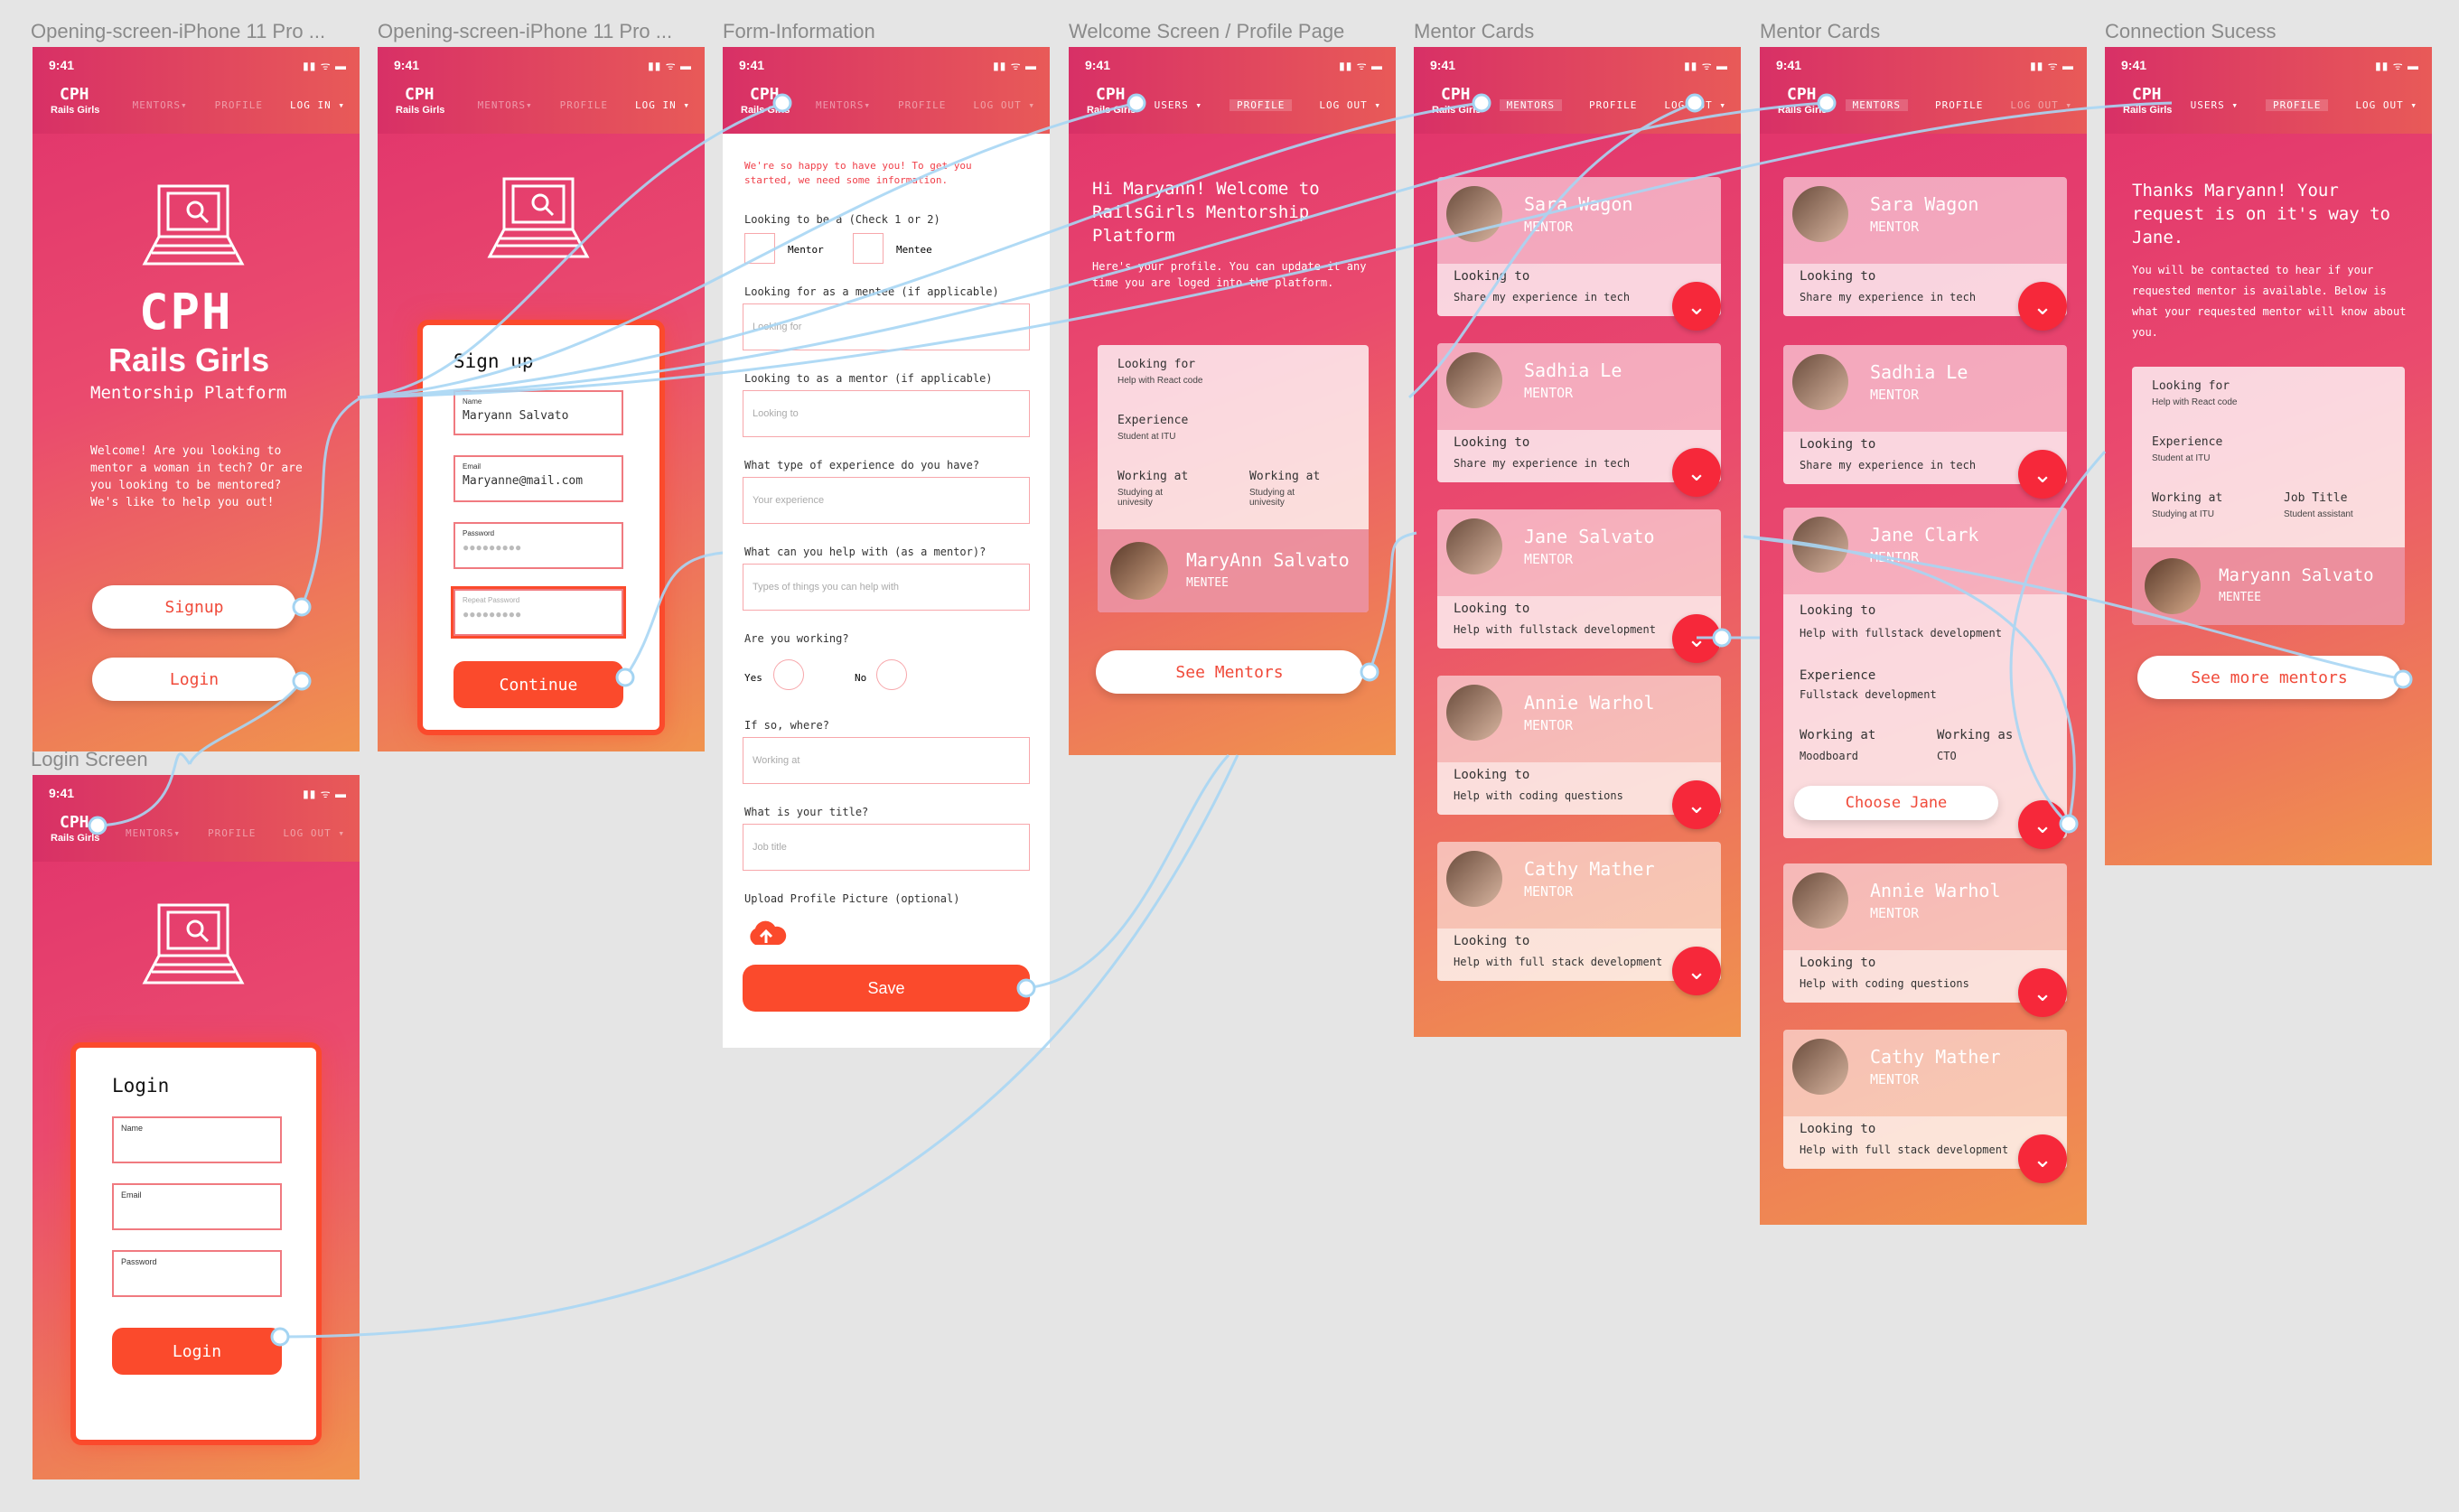 Image resolution: width=2459 pixels, height=1512 pixels. Describe the element at coordinates (1889, 297) in the screenshot. I see `looking-to-value: Share my experience in tech` at that location.